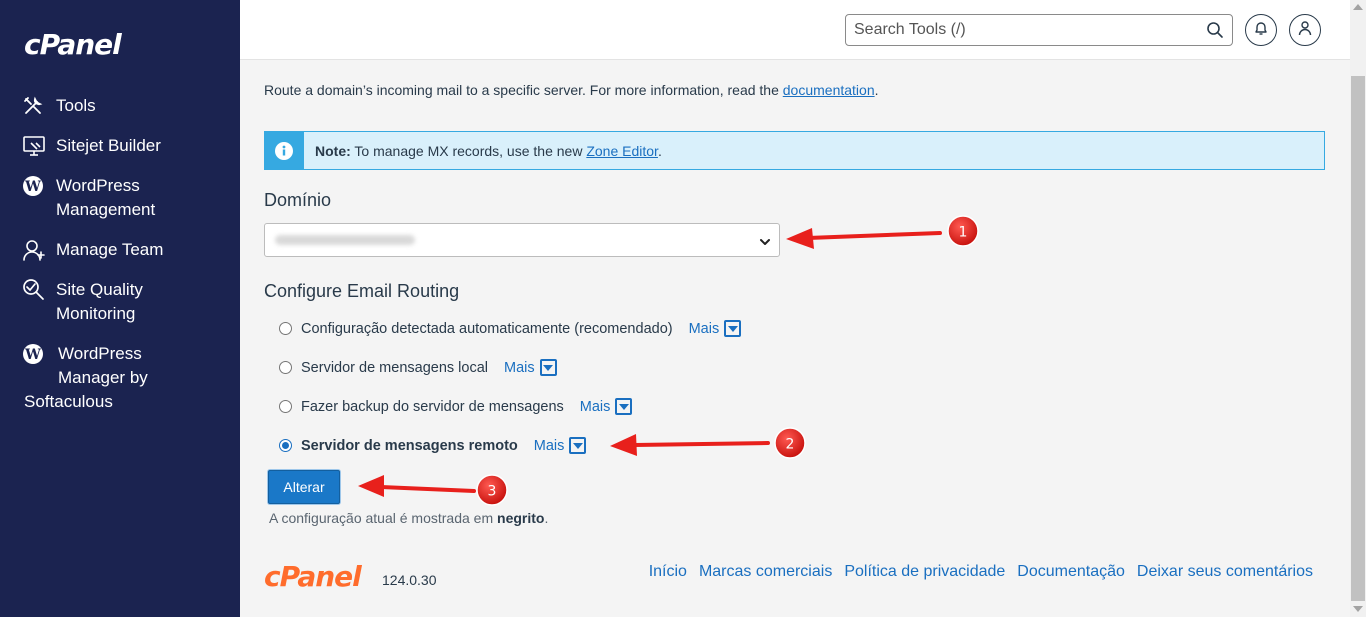 The width and height of the screenshot is (1366, 617). Describe the element at coordinates (304, 487) in the screenshot. I see `submit-button: Alterar` at that location.